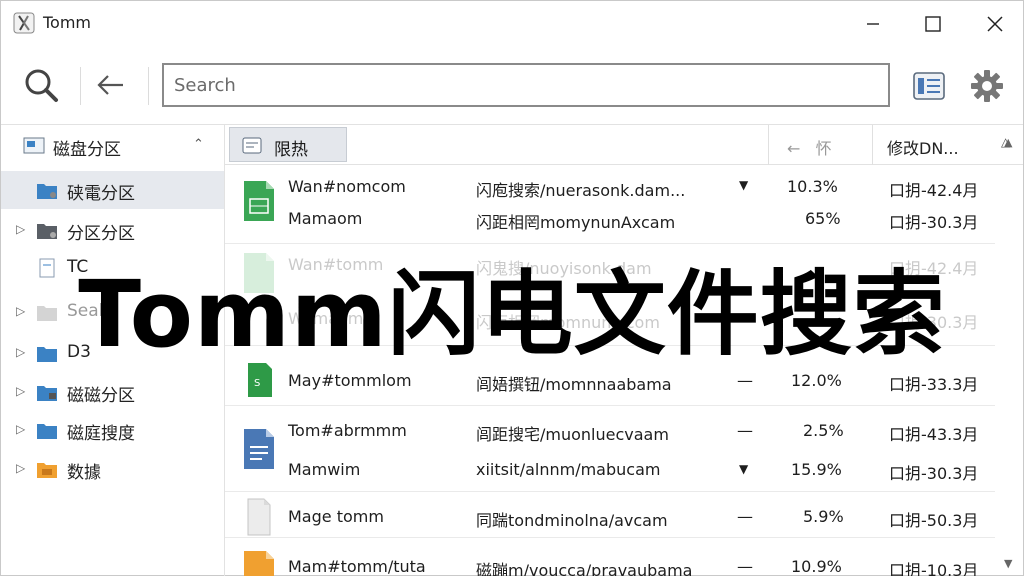 This screenshot has height=576, width=1024. I want to click on scroll-down-icon: ▼, so click(1008, 563).